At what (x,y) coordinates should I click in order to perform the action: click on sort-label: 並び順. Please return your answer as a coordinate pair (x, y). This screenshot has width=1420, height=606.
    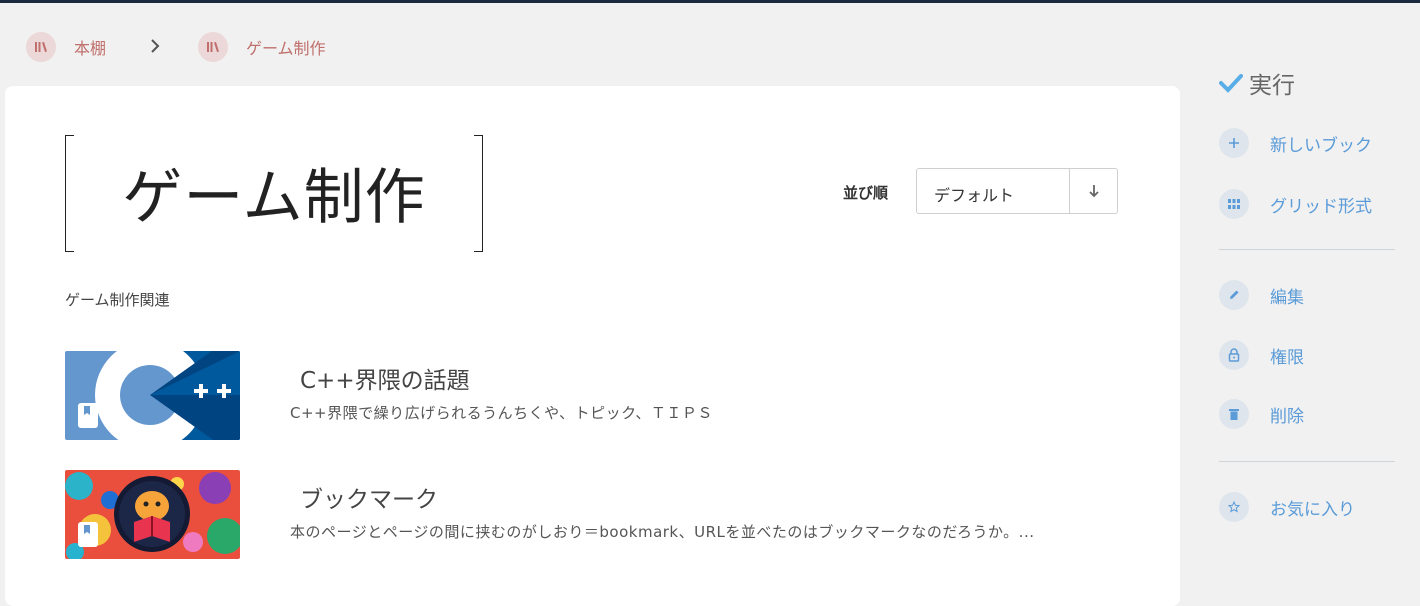
    Looking at the image, I should click on (866, 193).